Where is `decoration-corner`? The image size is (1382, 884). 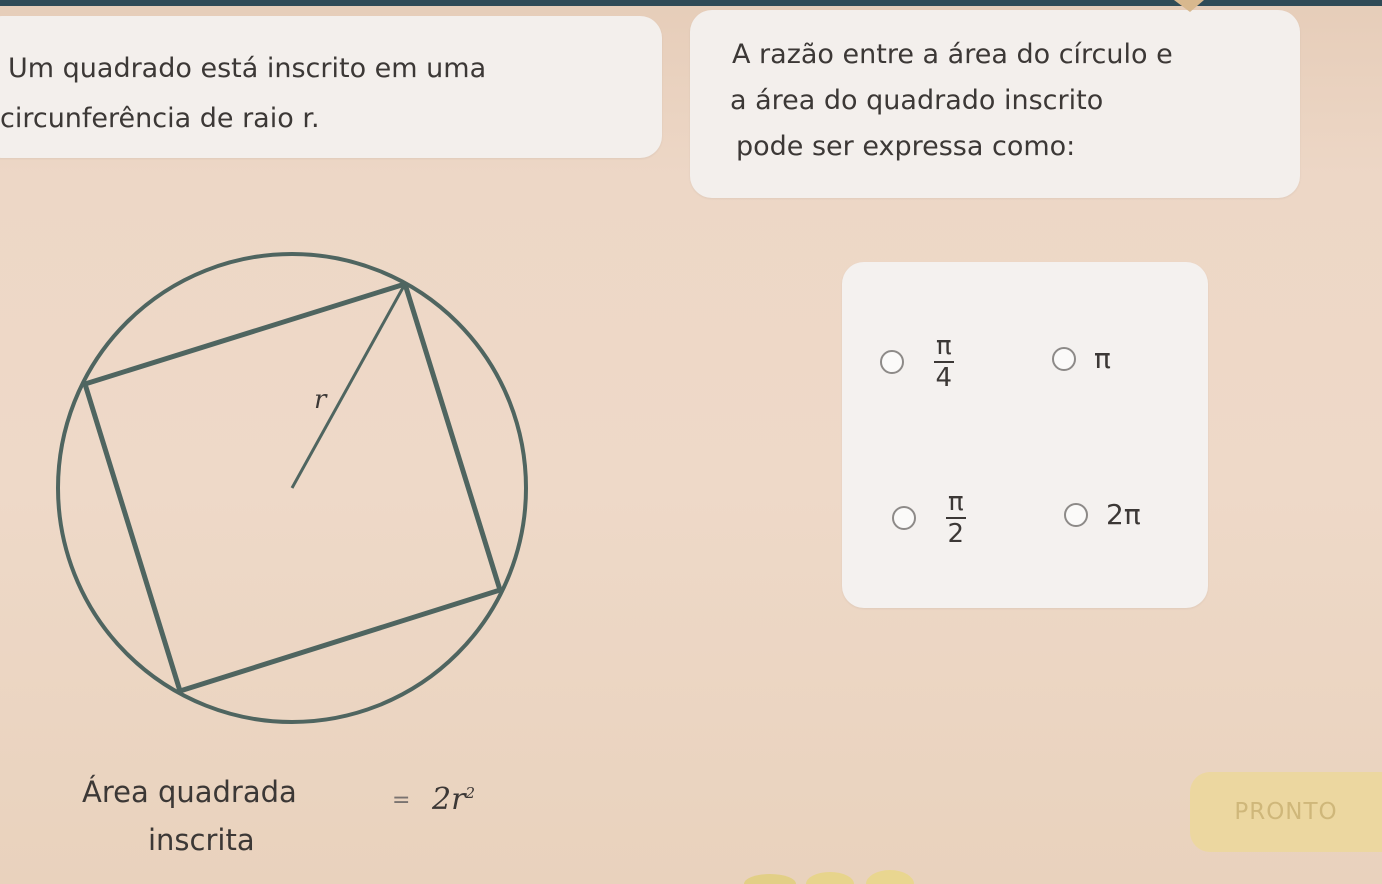
decoration-corner is located at coordinates (1189, 6).